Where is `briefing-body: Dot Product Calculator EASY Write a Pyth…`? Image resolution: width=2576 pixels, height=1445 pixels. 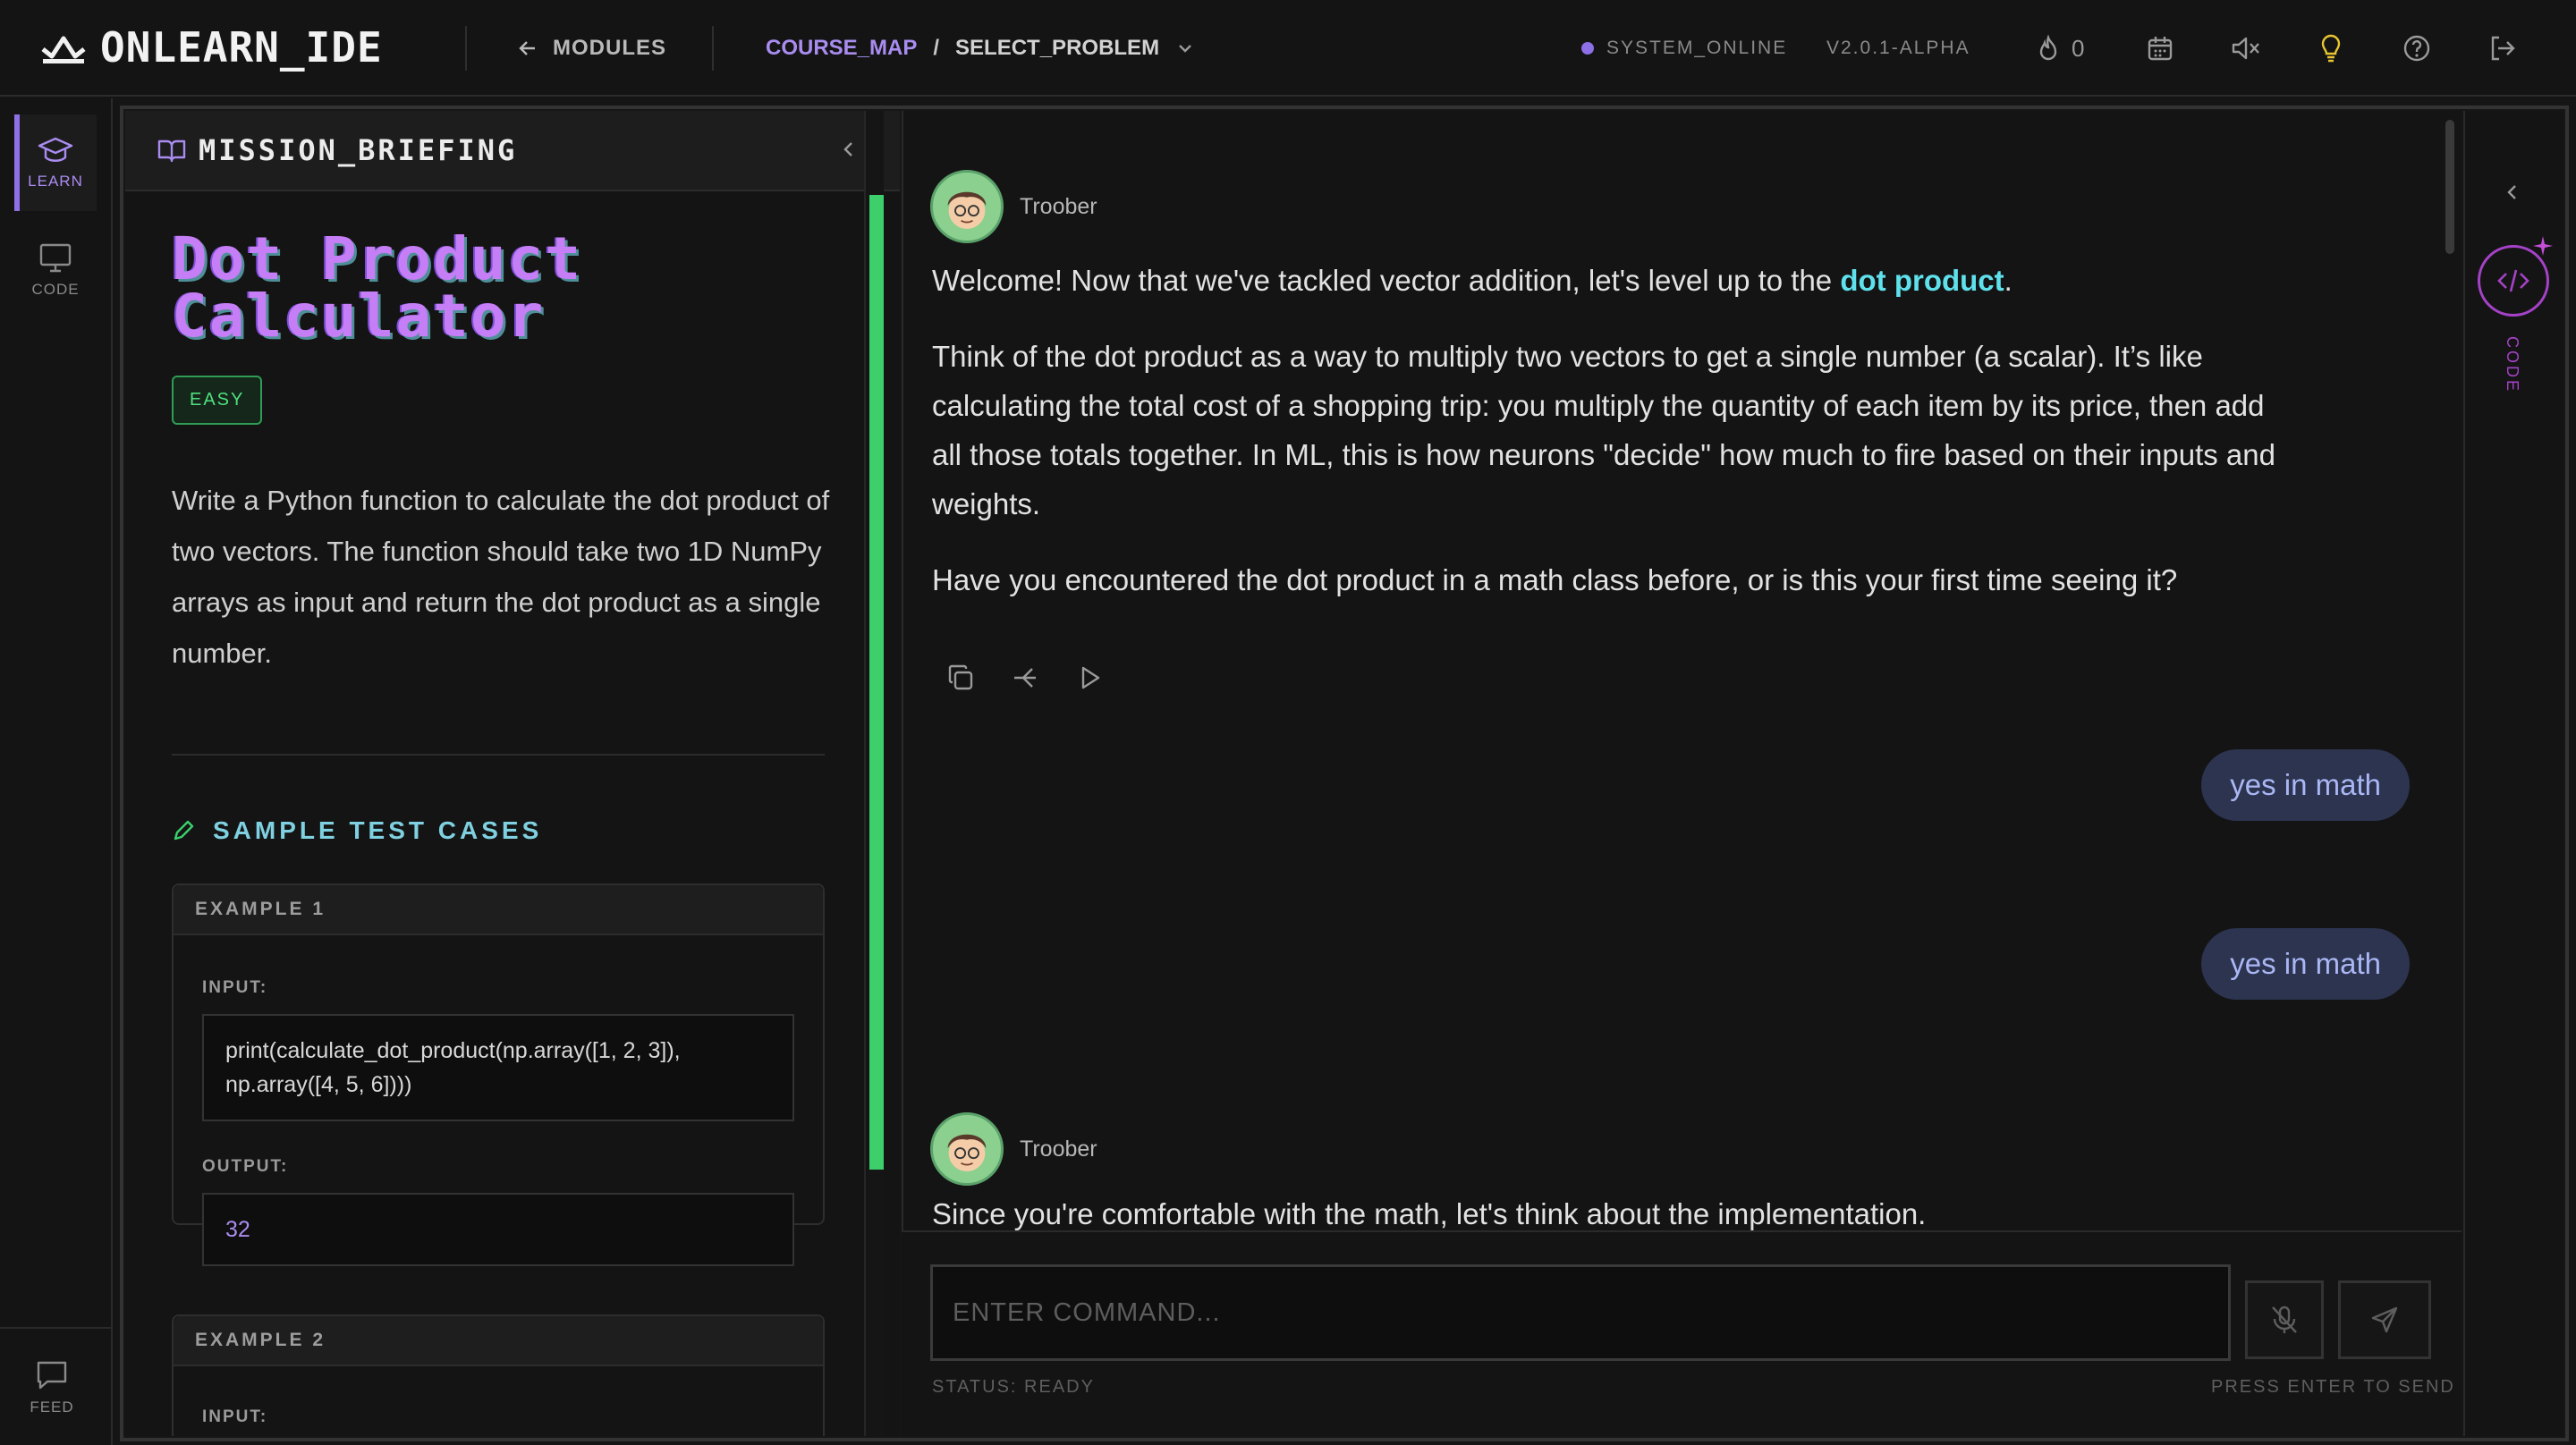 briefing-body: Dot Product Calculator EASY Write a Pyth… is located at coordinates (503, 534).